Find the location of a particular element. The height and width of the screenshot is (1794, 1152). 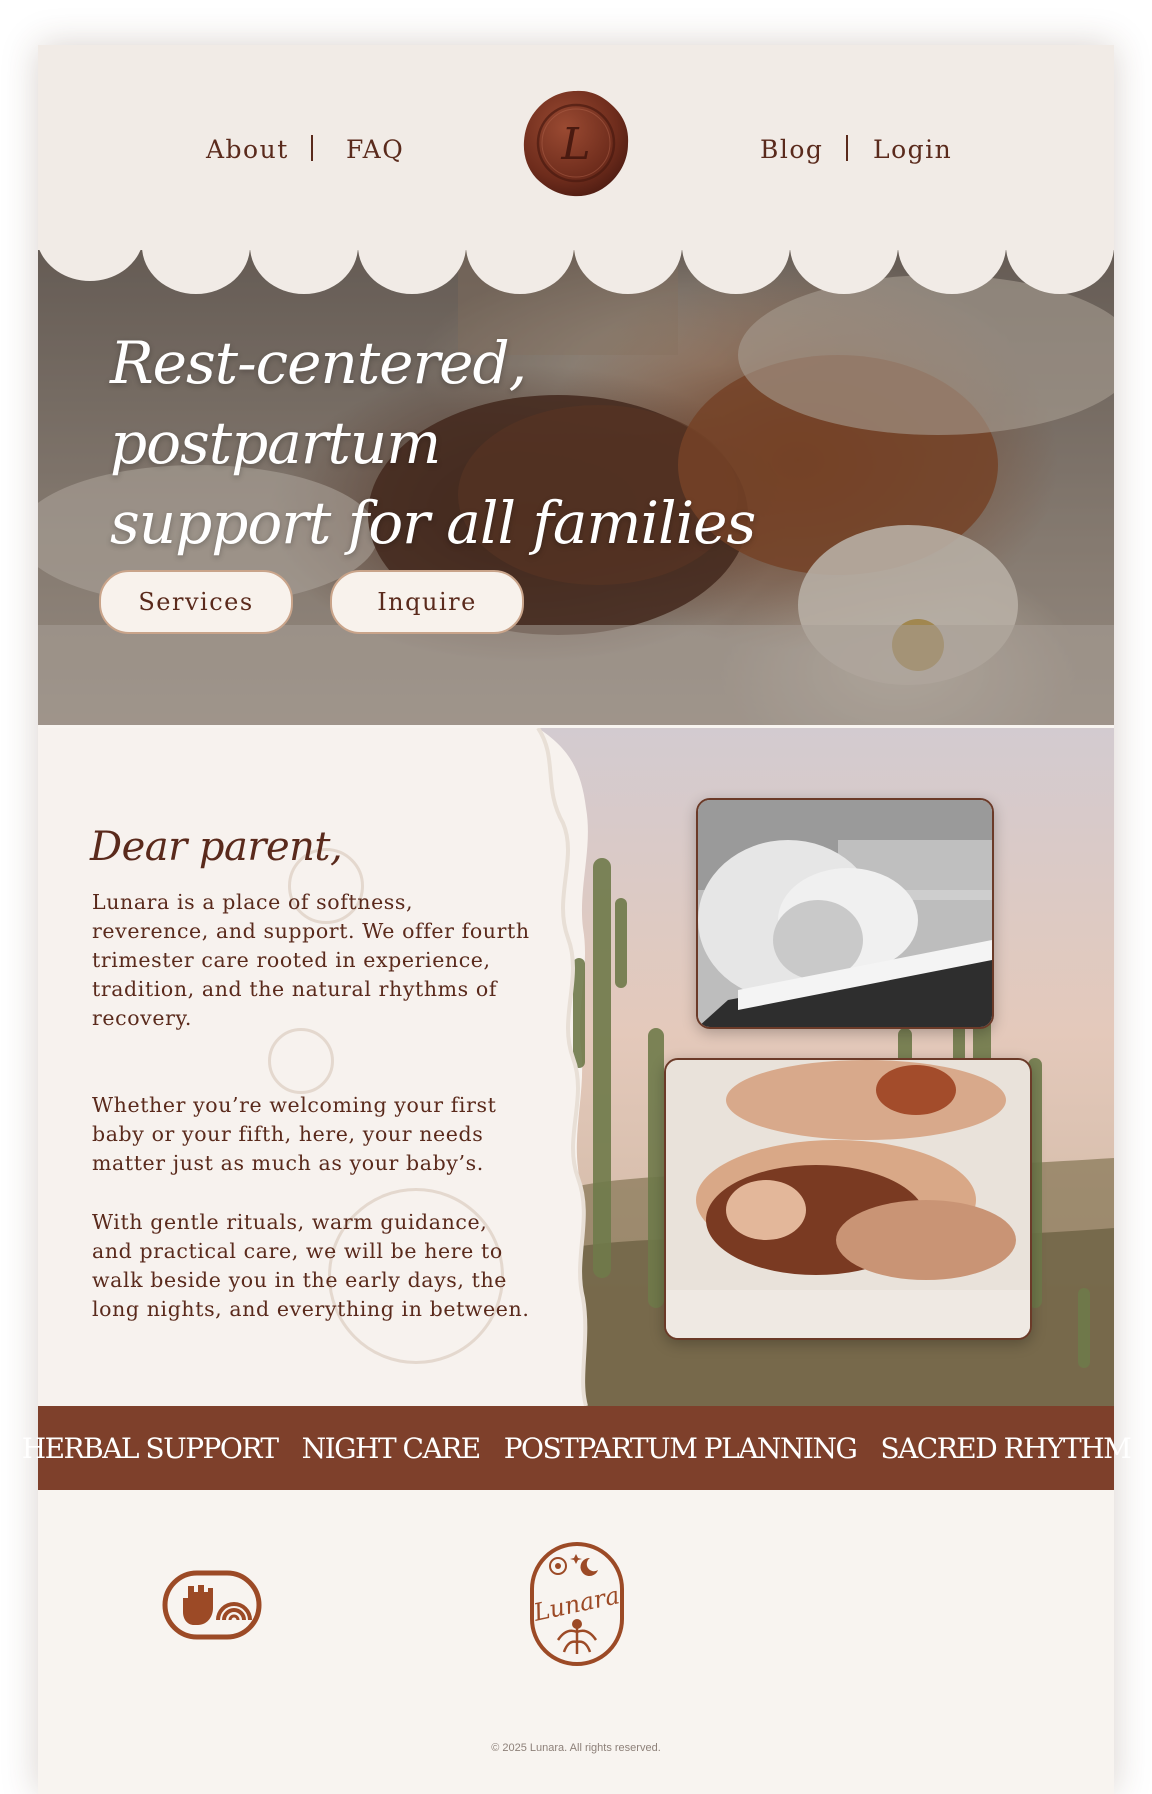

band-item-sacred-rhythm: SACRED RHYTHM is located at coordinates (1005, 1448).